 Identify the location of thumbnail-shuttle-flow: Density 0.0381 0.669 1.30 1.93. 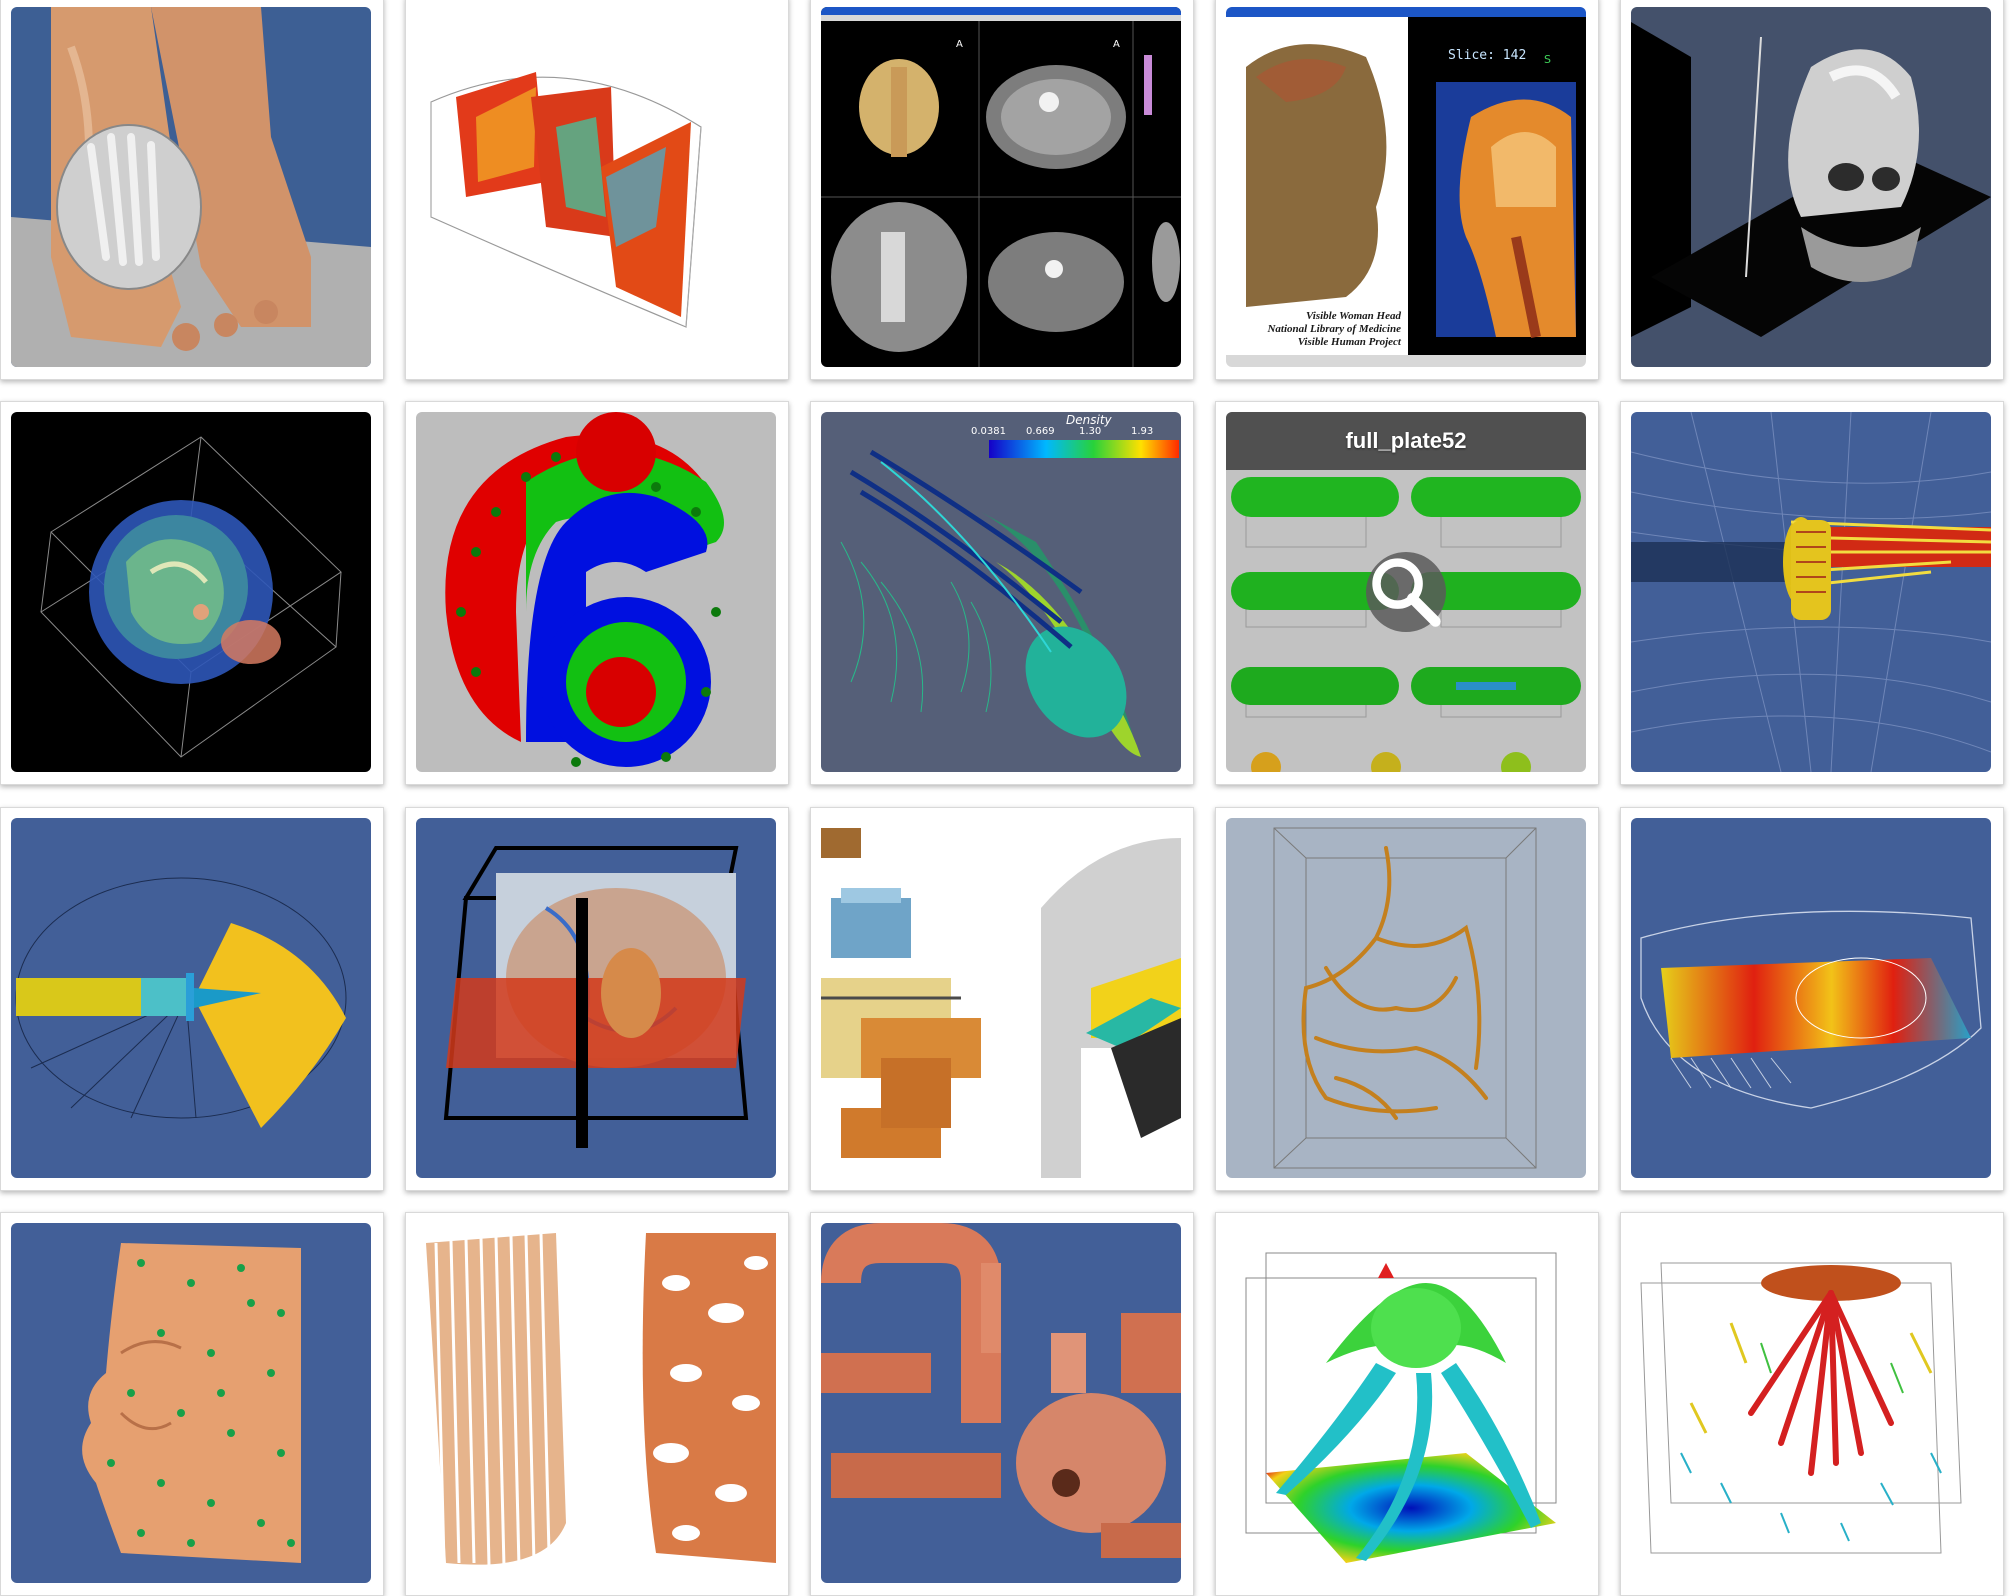
(1001, 592).